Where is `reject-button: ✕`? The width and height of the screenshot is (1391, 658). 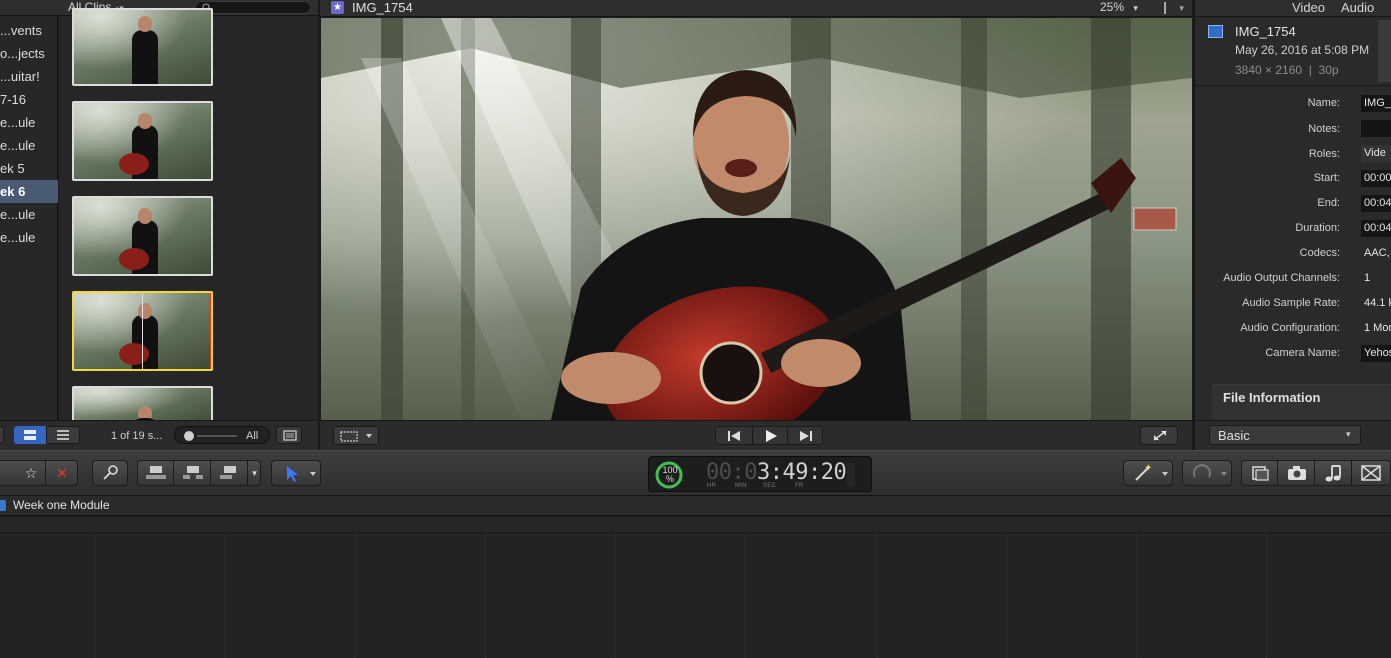 reject-button: ✕ is located at coordinates (62, 473).